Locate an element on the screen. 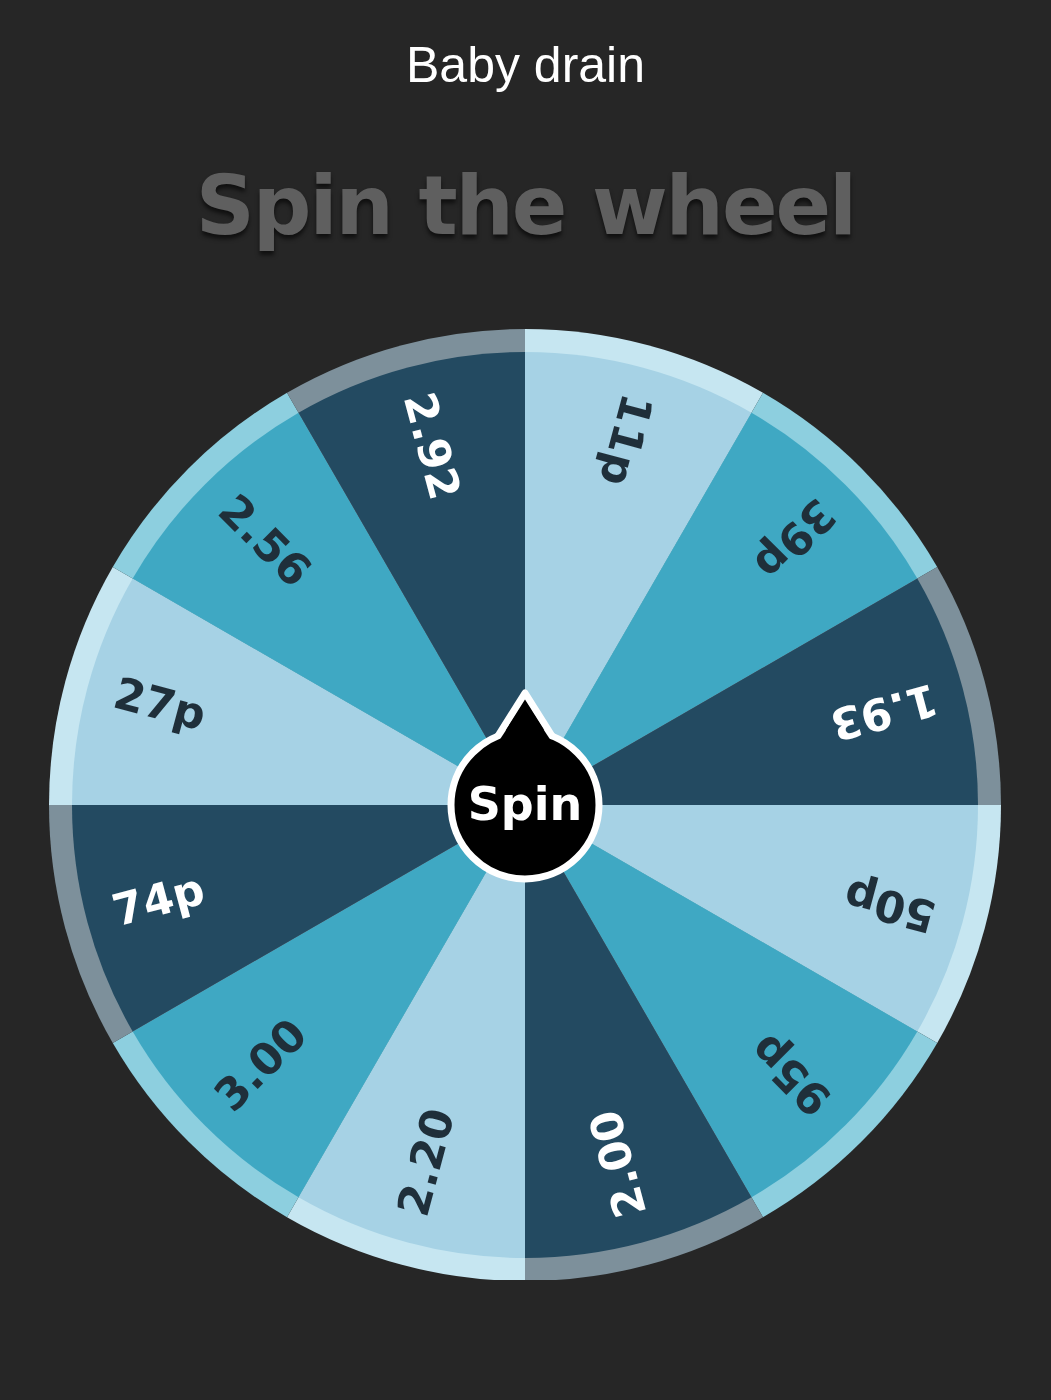 This screenshot has height=1400, width=1051. segment-label: 74p is located at coordinates (158, 900).